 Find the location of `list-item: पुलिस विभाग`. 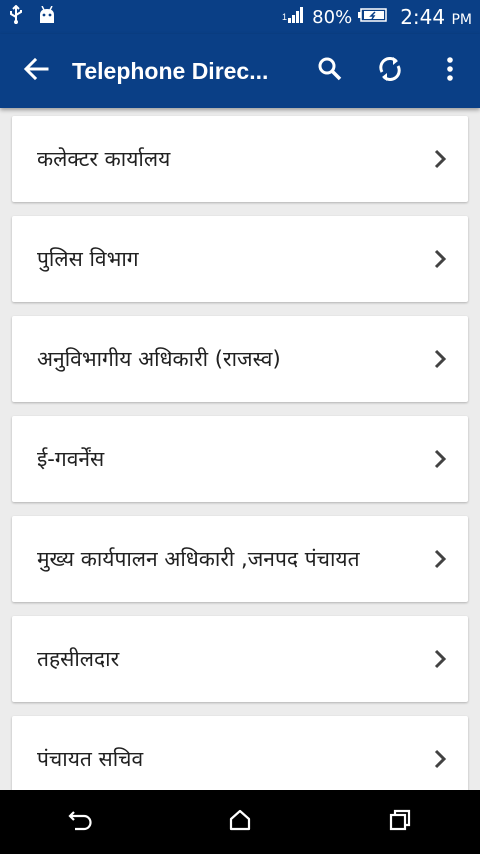

list-item: पुलिस विभाग is located at coordinates (240, 259).